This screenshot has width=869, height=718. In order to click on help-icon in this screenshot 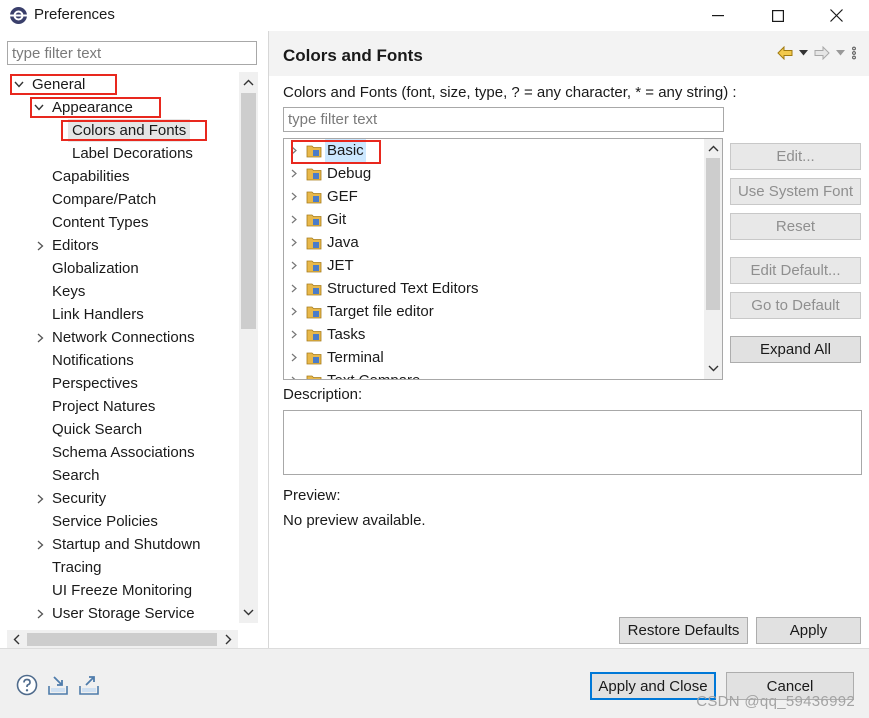, I will do `click(27, 685)`.